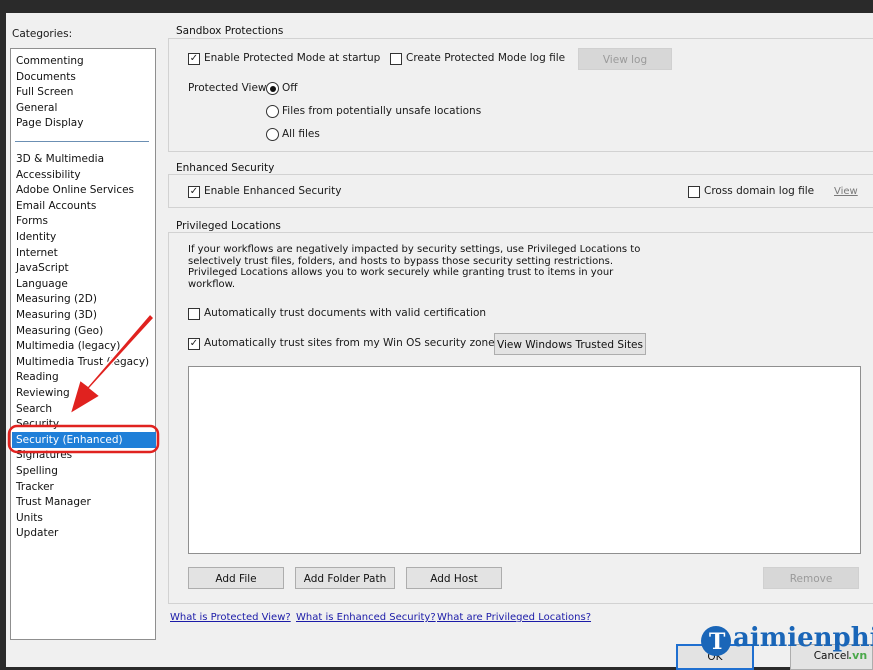 This screenshot has width=873, height=670. I want to click on red-highlight-ring, so click(83, 439).